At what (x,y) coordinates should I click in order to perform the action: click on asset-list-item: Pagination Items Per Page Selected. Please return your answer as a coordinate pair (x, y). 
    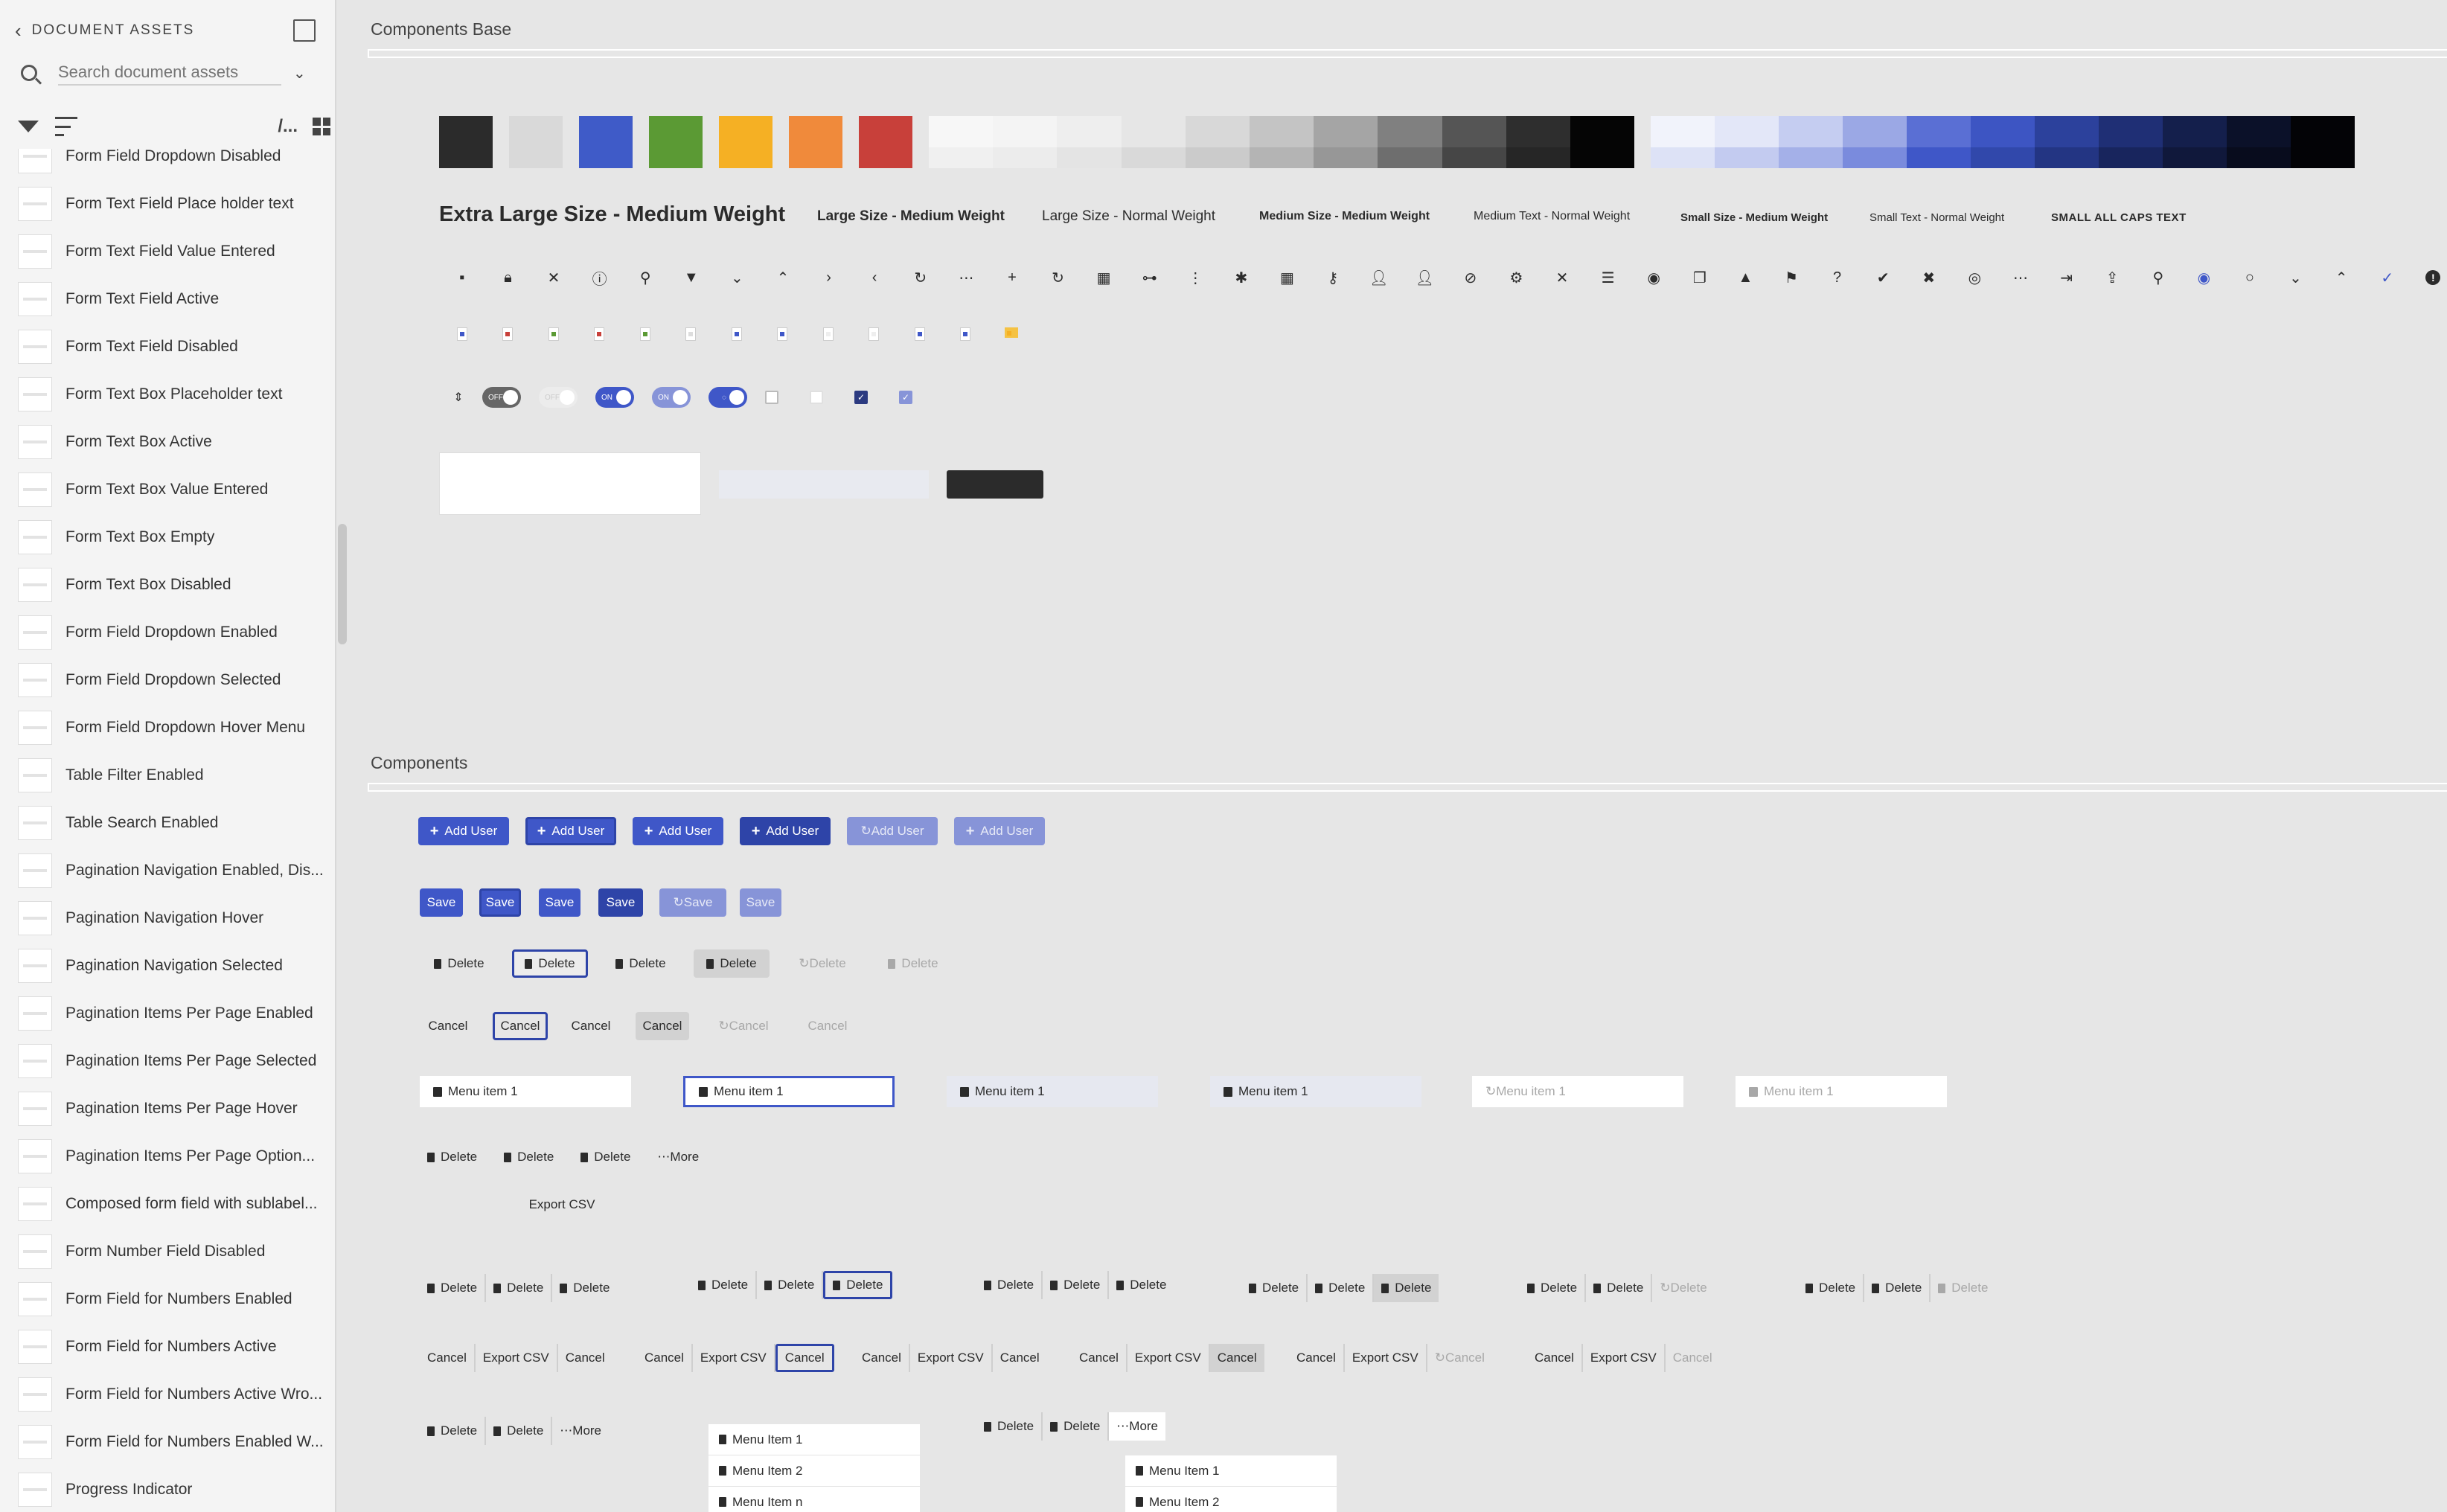
    Looking at the image, I should click on (163, 1061).